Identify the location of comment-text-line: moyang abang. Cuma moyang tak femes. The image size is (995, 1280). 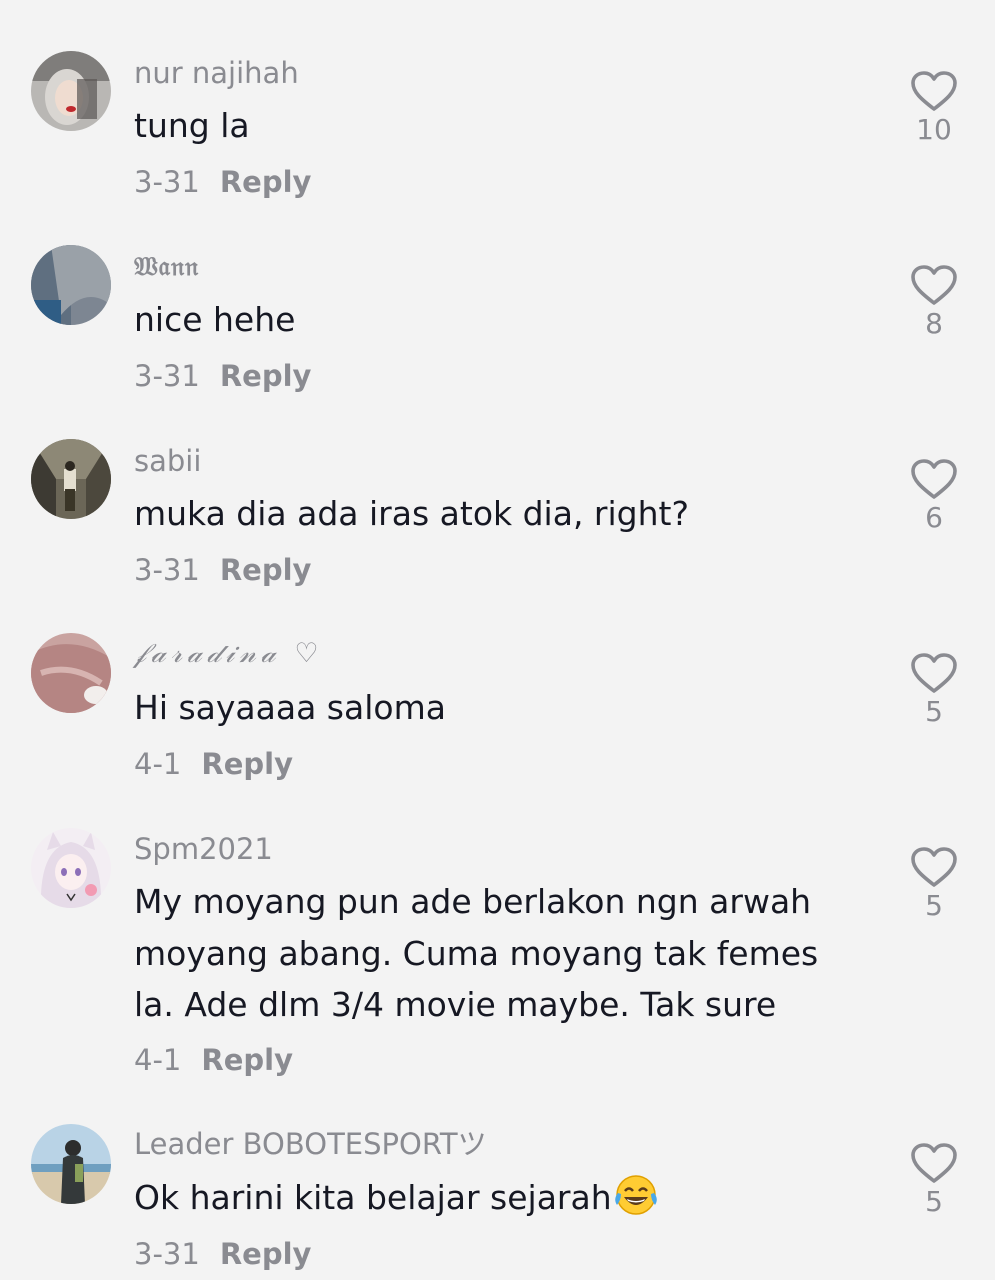
(476, 953).